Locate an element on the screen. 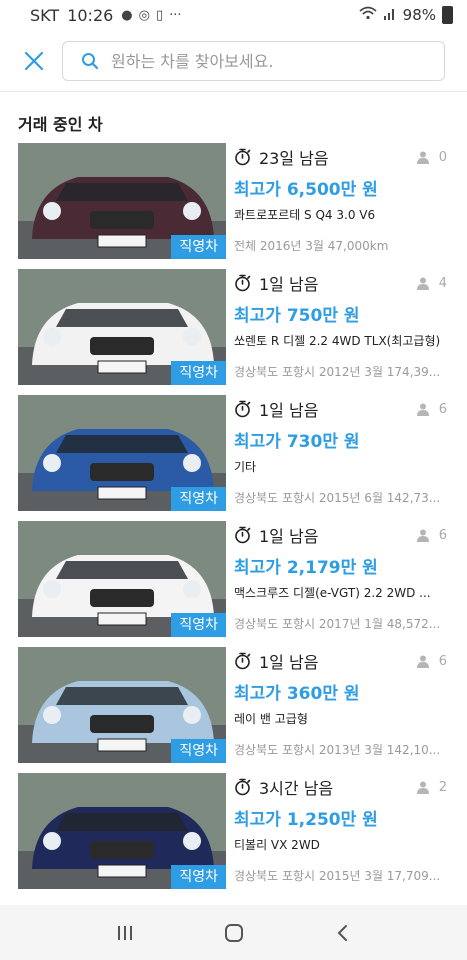 This screenshot has height=960, width=467. battery-icon is located at coordinates (447, 15).